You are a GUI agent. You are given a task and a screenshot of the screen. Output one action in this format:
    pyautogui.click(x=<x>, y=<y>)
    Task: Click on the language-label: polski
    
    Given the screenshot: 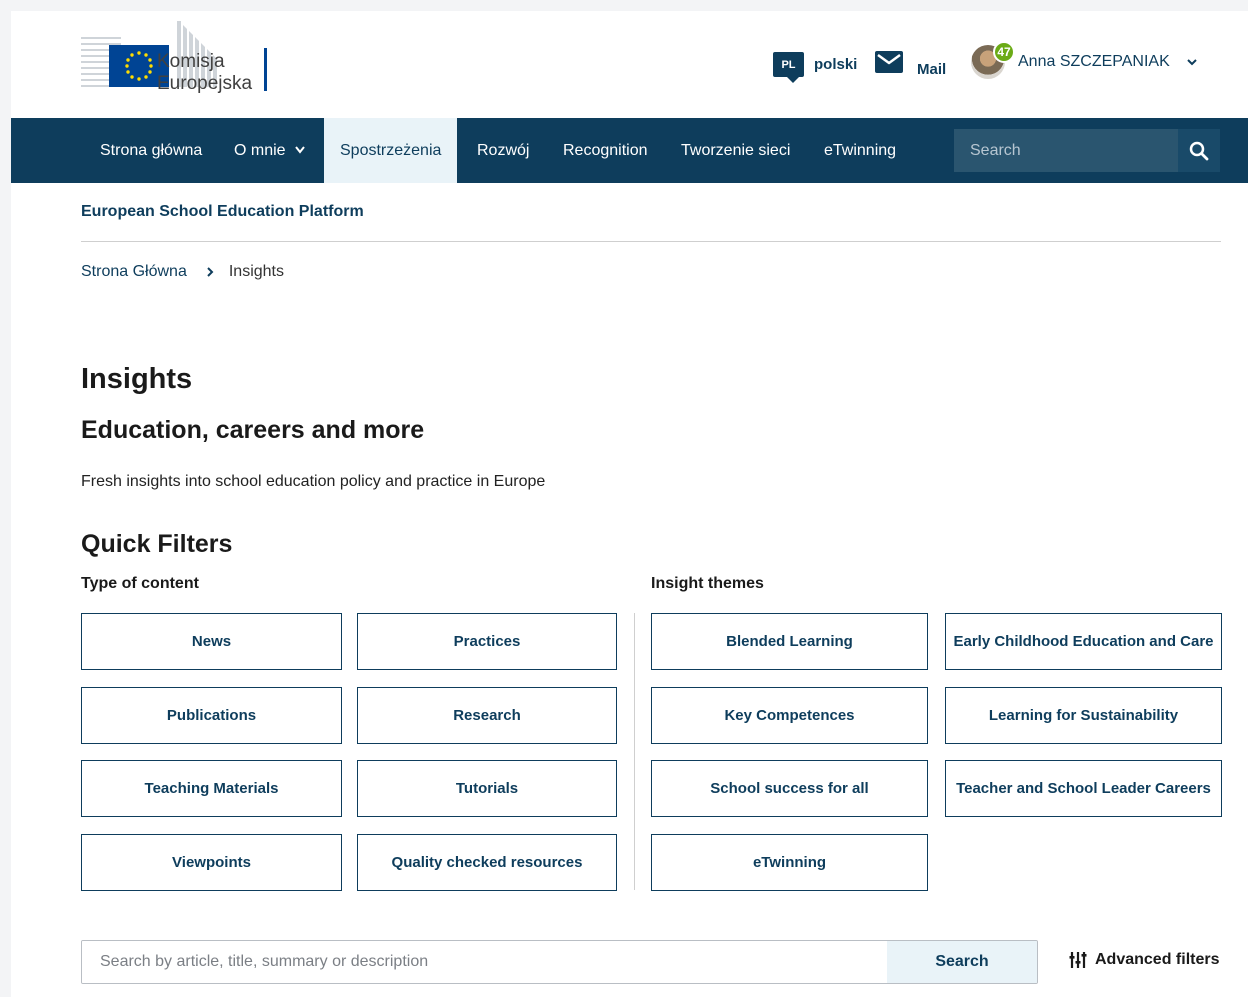 What is the action you would take?
    pyautogui.click(x=836, y=64)
    